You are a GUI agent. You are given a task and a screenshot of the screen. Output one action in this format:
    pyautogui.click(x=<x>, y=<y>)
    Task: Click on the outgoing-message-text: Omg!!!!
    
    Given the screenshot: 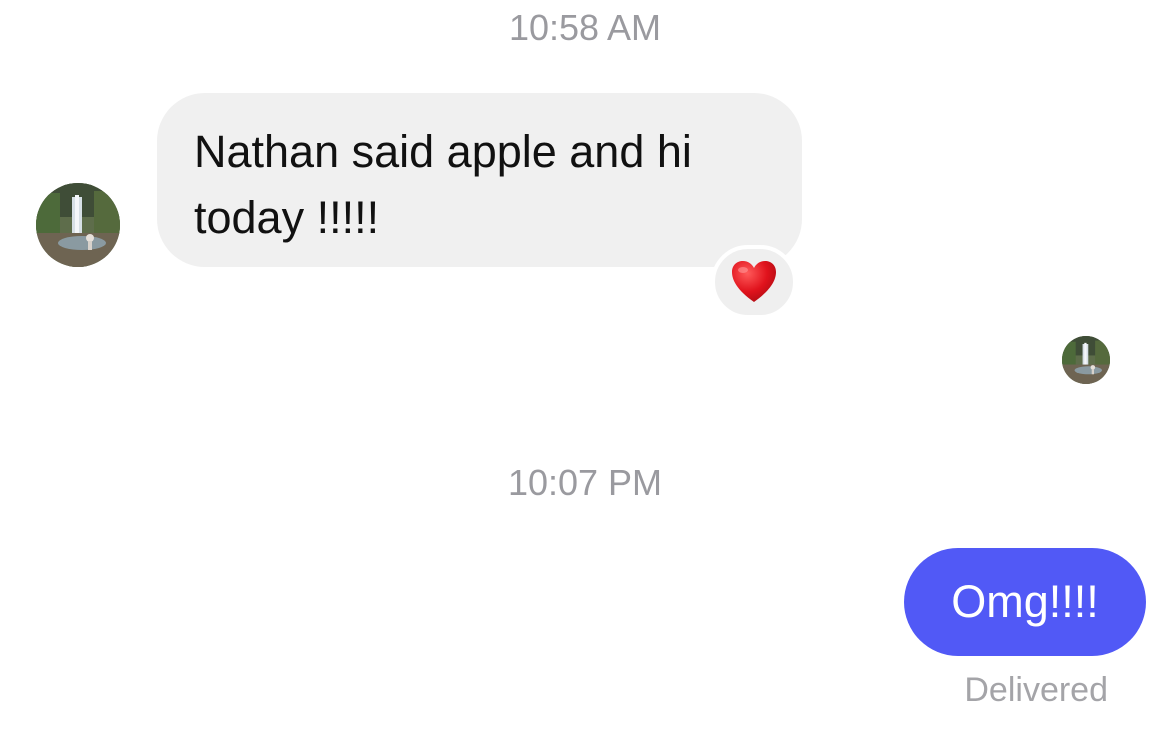 What is the action you would take?
    pyautogui.click(x=1025, y=601)
    